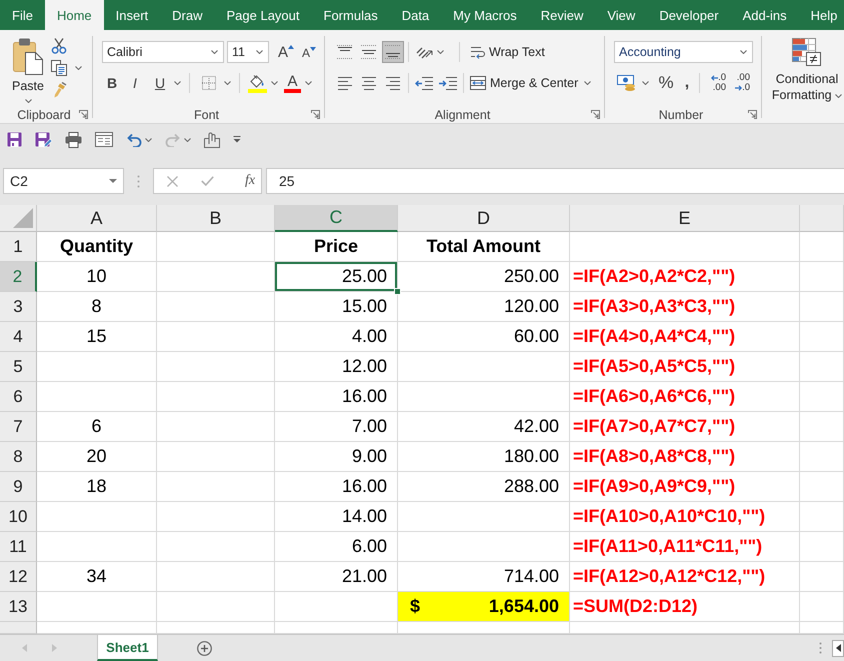  Describe the element at coordinates (336, 457) in the screenshot. I see `grid-cell: 9.00` at that location.